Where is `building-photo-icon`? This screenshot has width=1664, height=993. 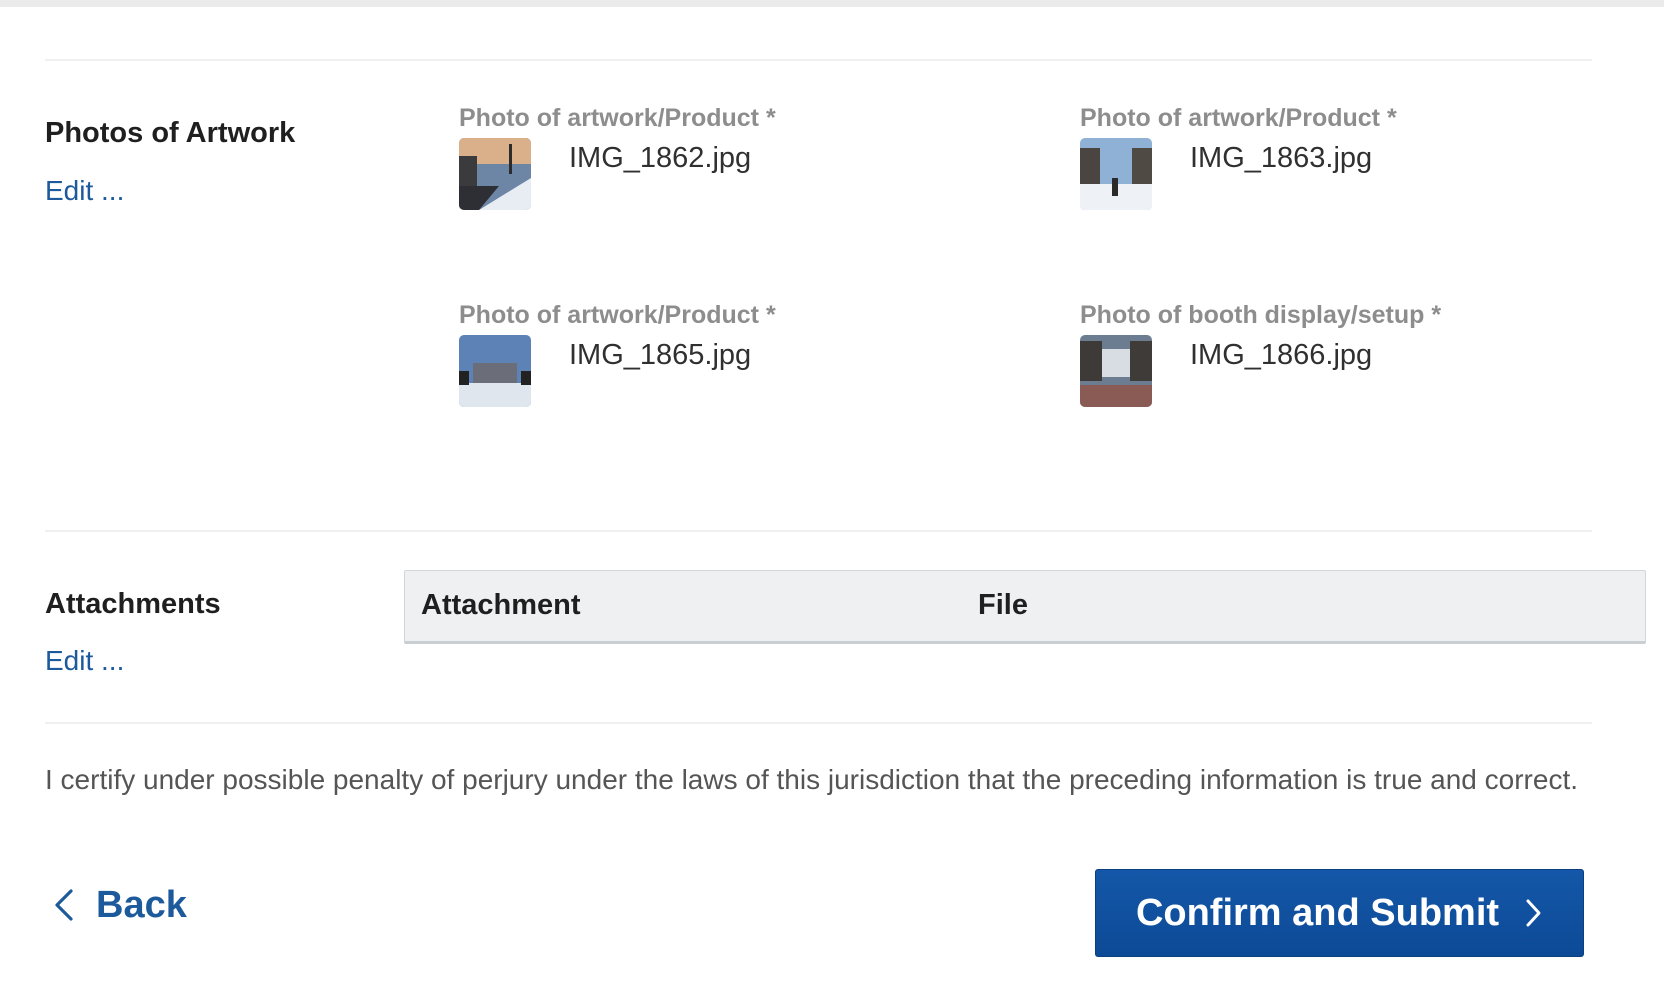 building-photo-icon is located at coordinates (495, 371).